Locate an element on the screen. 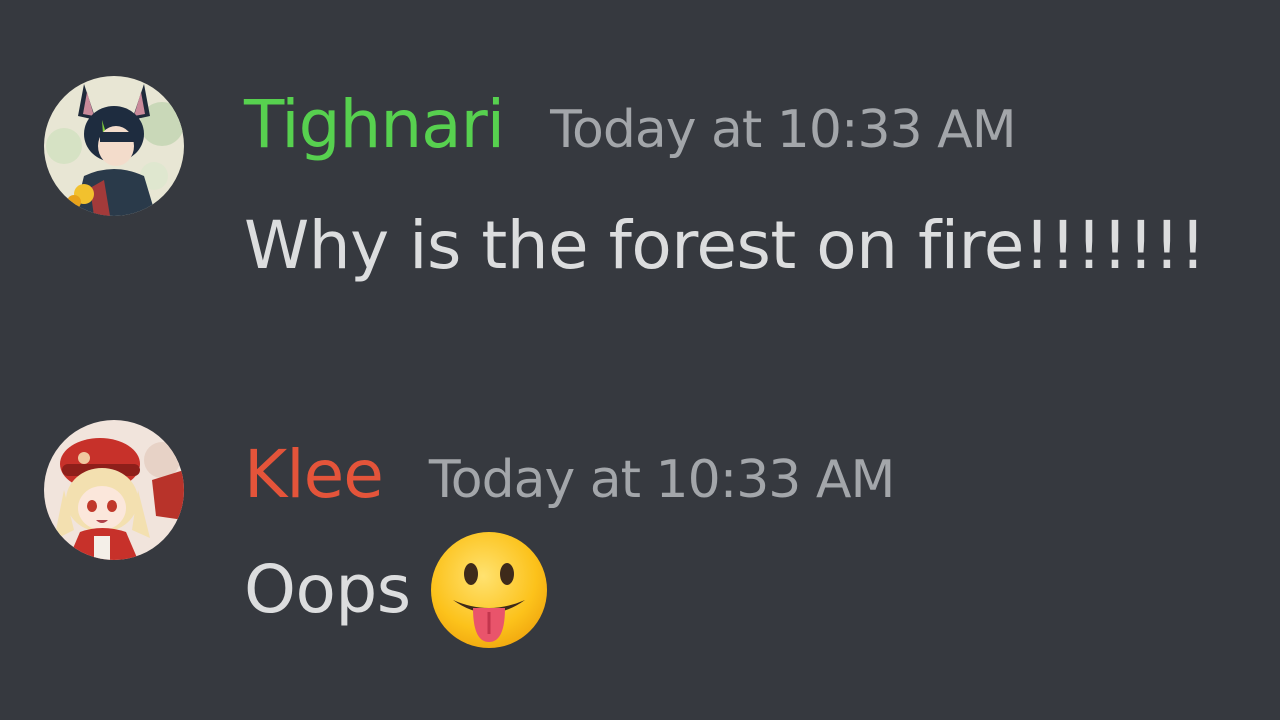 This screenshot has height=720, width=1280. username: Klee is located at coordinates (314, 475).